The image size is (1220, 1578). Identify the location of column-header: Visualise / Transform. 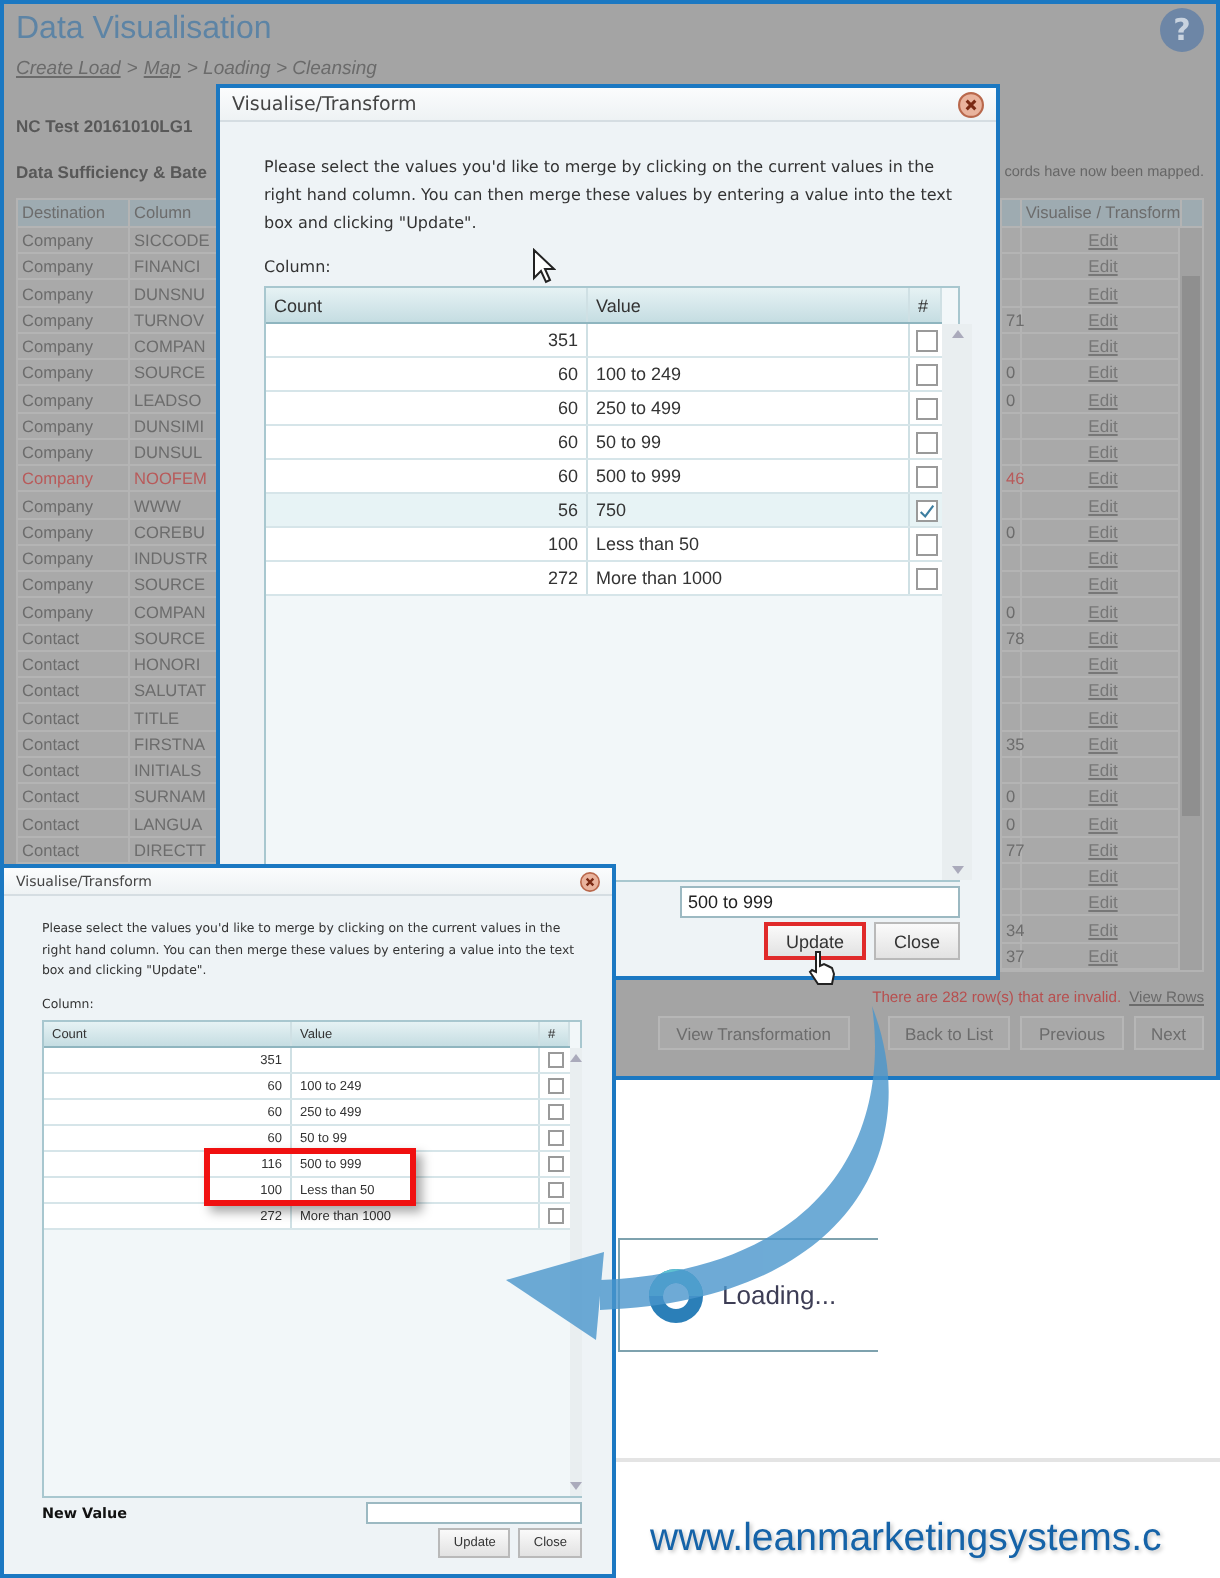
(1102, 213).